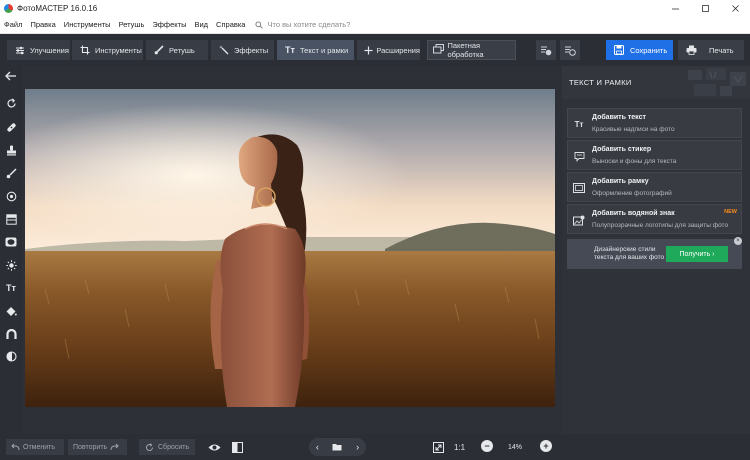 This screenshot has height=460, width=750. Describe the element at coordinates (259, 24) in the screenshot. I see `search-icon` at that location.